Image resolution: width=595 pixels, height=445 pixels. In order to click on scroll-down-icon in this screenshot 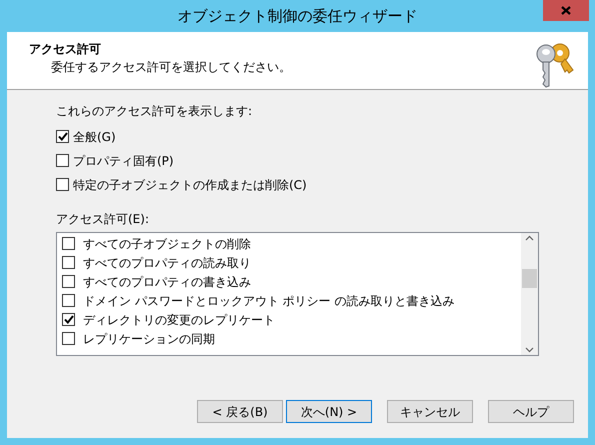, I will do `click(529, 350)`.